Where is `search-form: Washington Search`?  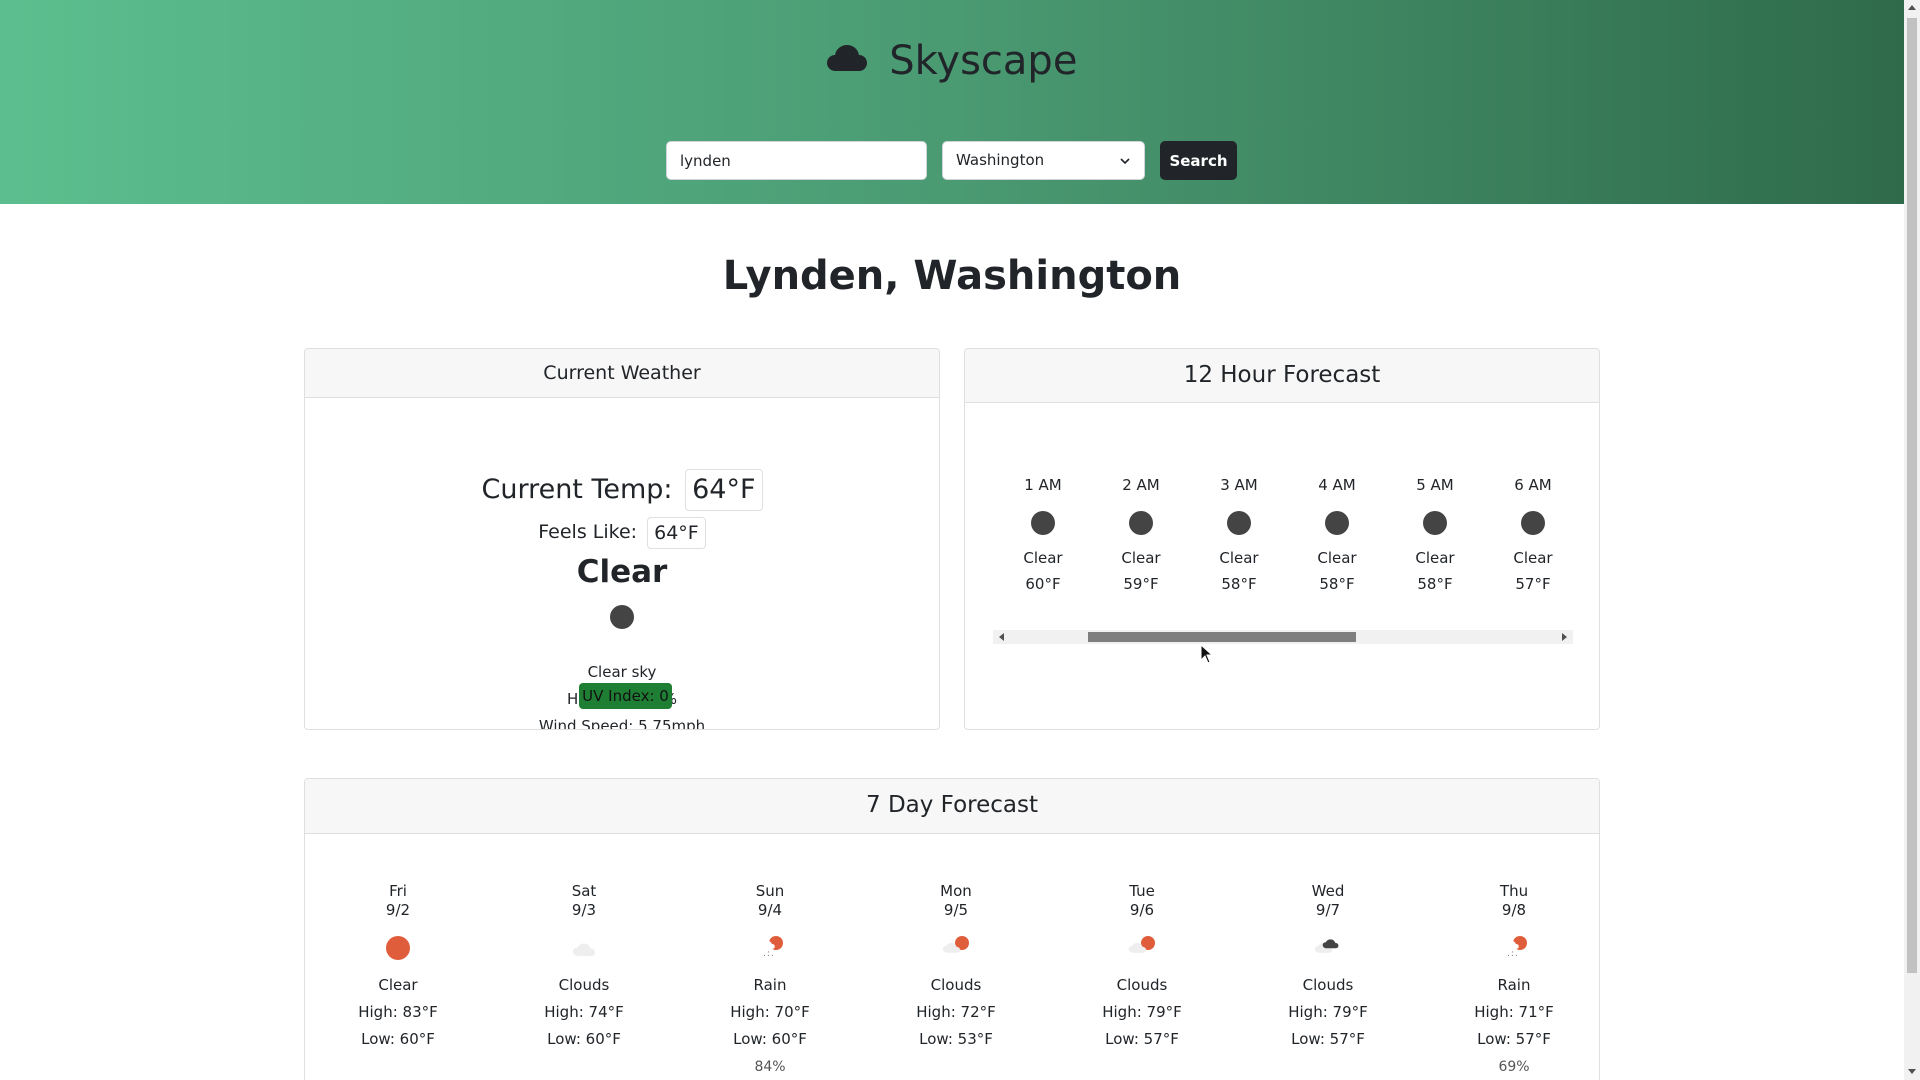
search-form: Washington Search is located at coordinates (952, 161).